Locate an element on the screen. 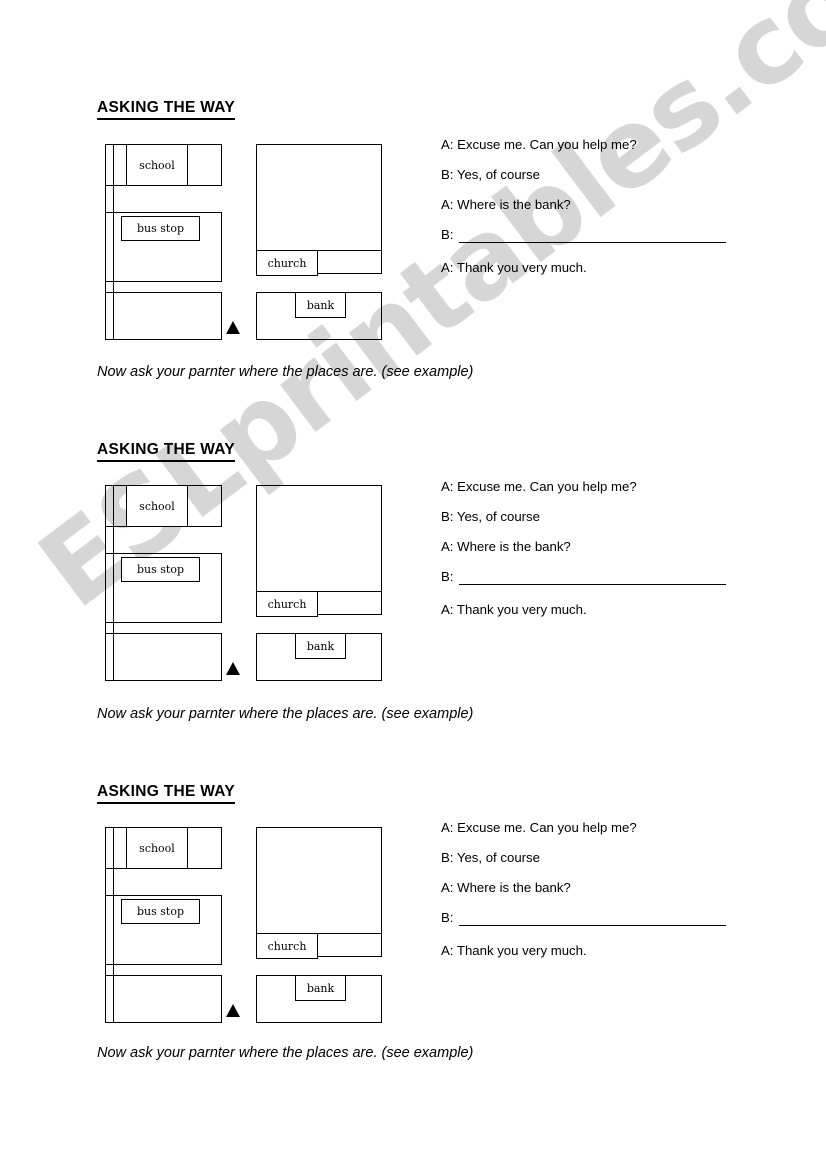  section-title-3: ASKING THE WAY is located at coordinates (166, 793).